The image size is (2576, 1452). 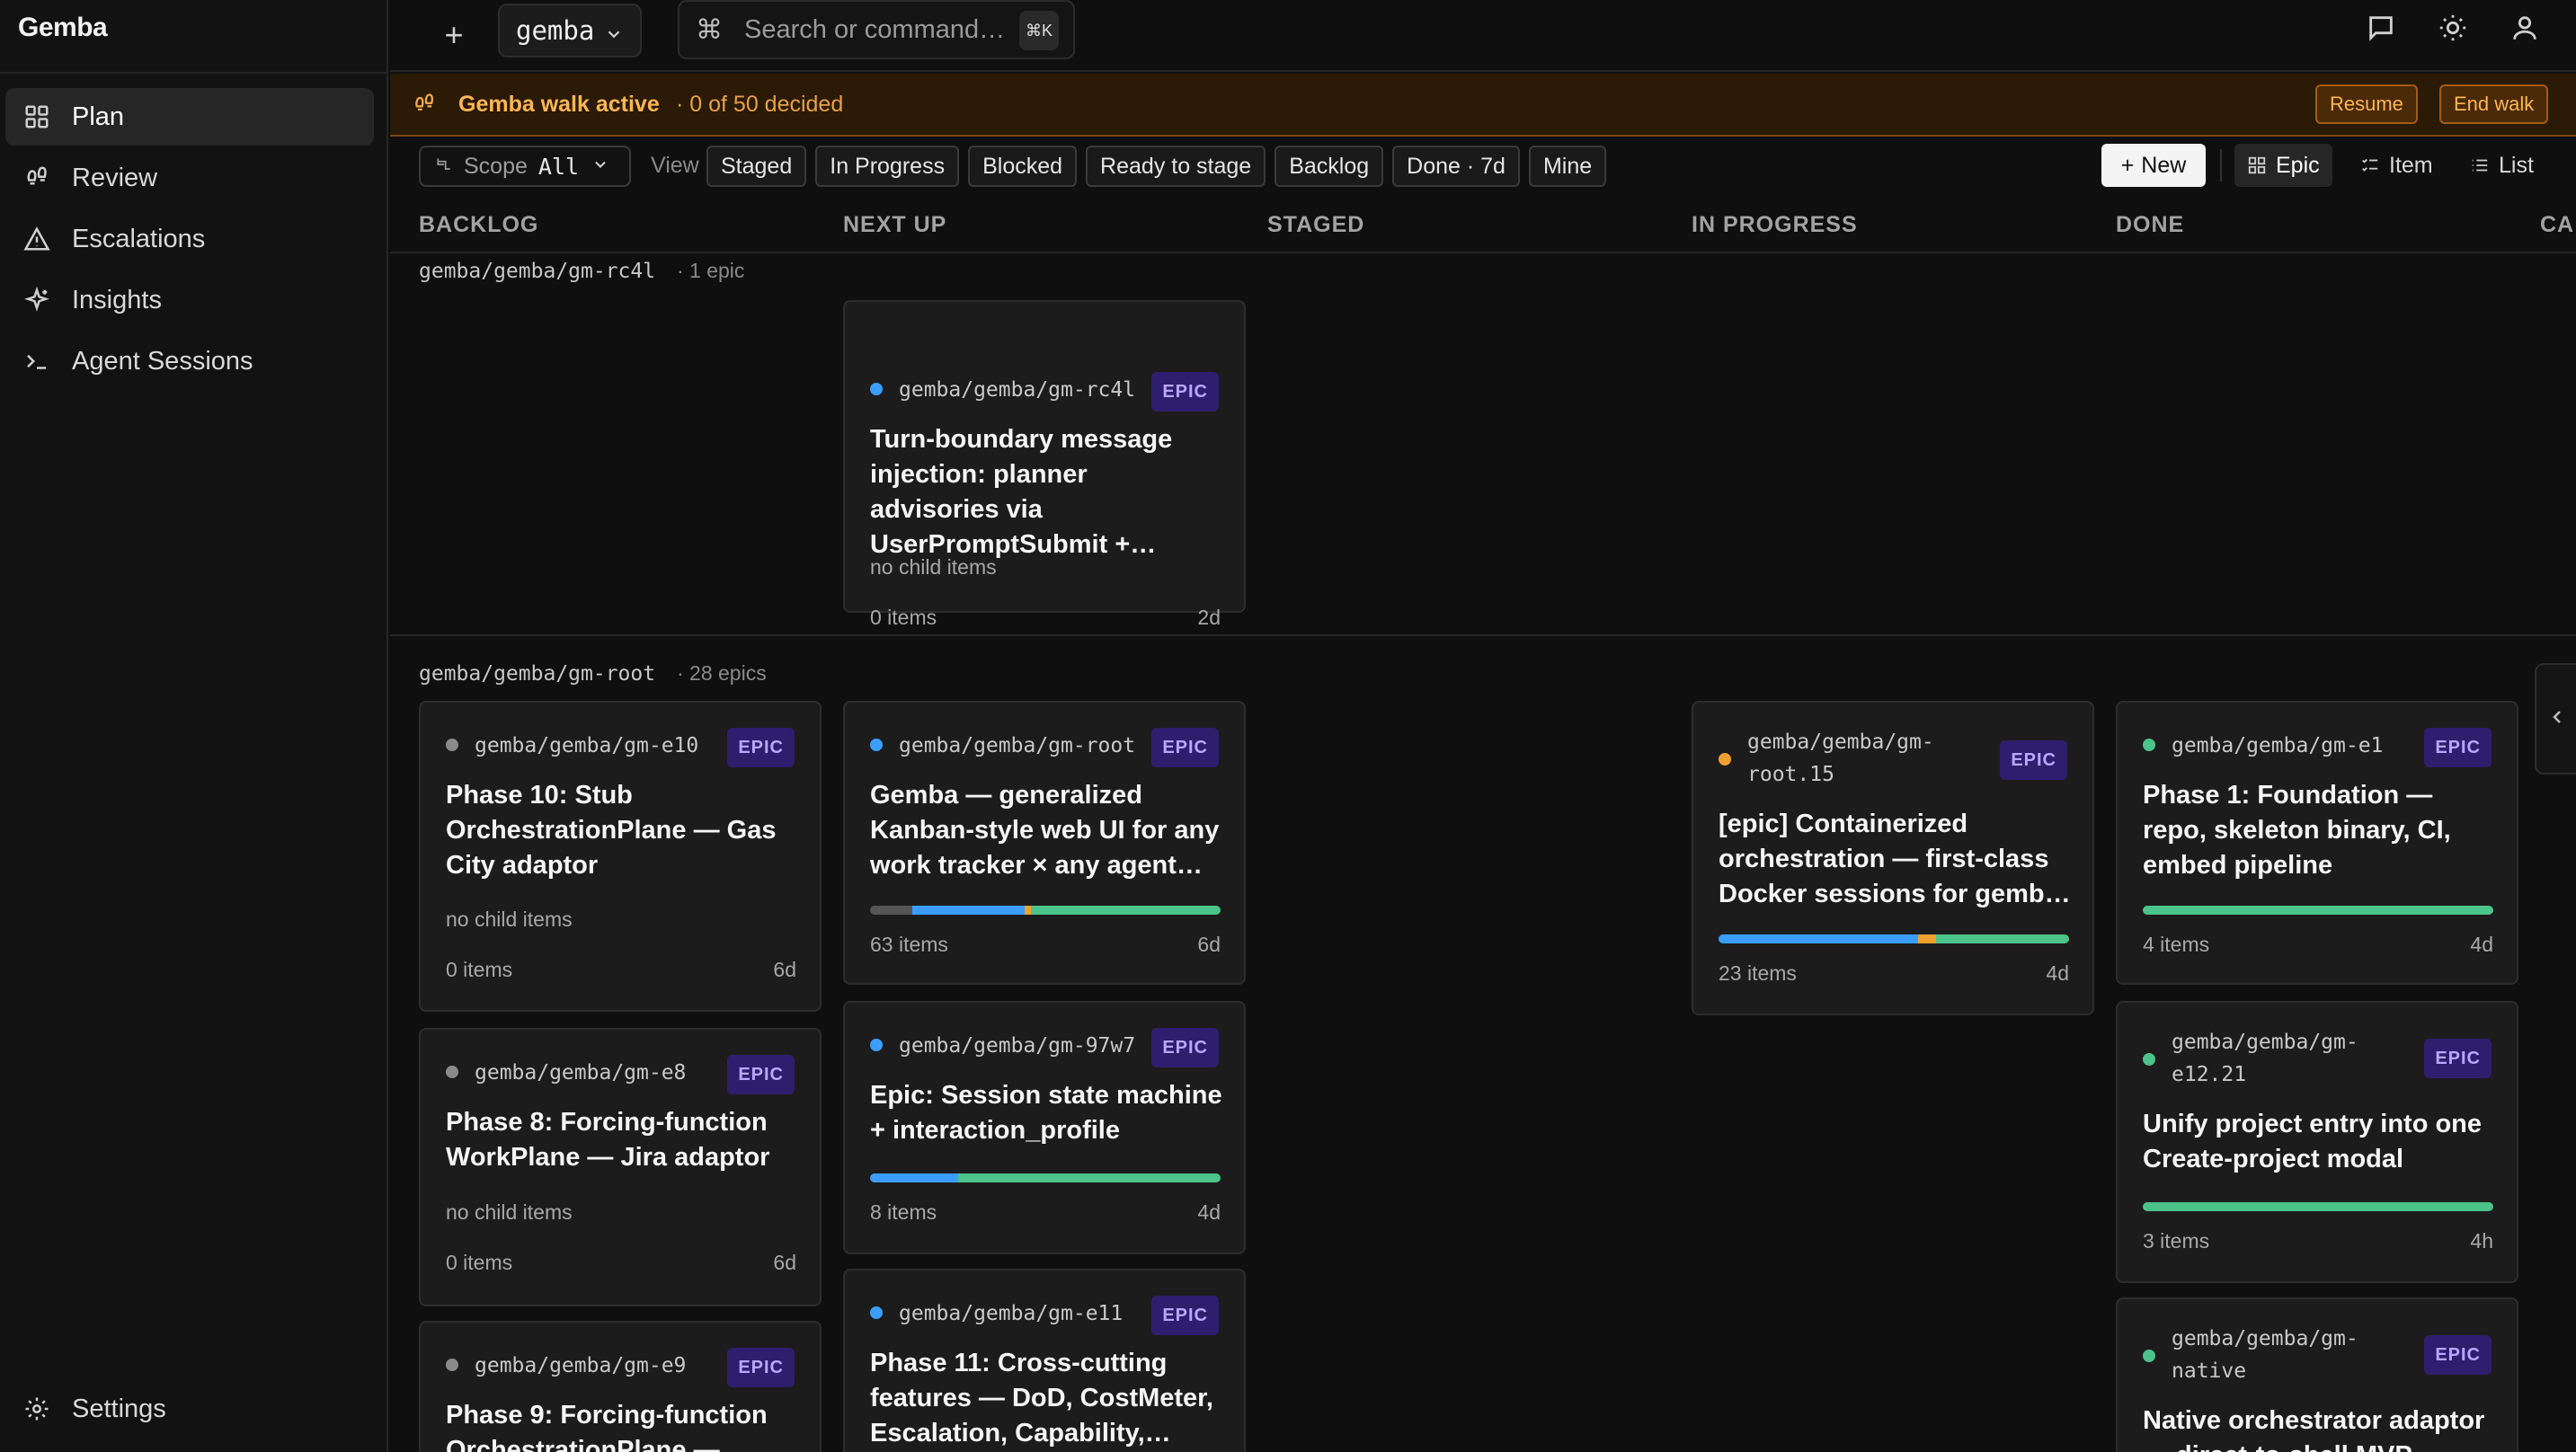 I want to click on footprints-icon, so click(x=36, y=177).